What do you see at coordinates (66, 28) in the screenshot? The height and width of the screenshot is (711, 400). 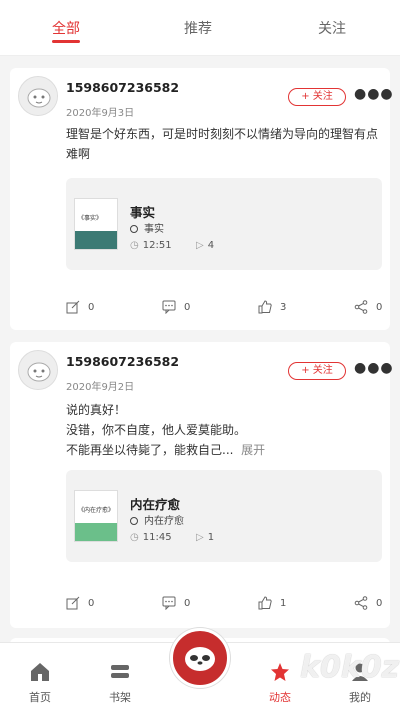 I see `tab-all: 全部` at bounding box center [66, 28].